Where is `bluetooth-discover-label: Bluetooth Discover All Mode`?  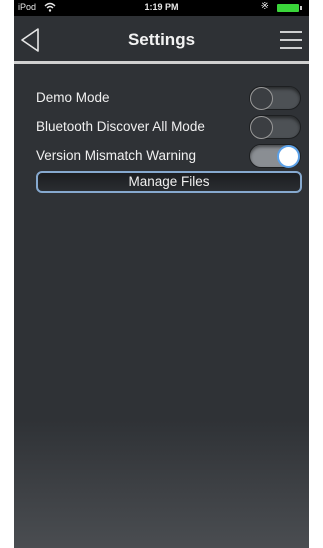 bluetooth-discover-label: Bluetooth Discover All Mode is located at coordinates (120, 126).